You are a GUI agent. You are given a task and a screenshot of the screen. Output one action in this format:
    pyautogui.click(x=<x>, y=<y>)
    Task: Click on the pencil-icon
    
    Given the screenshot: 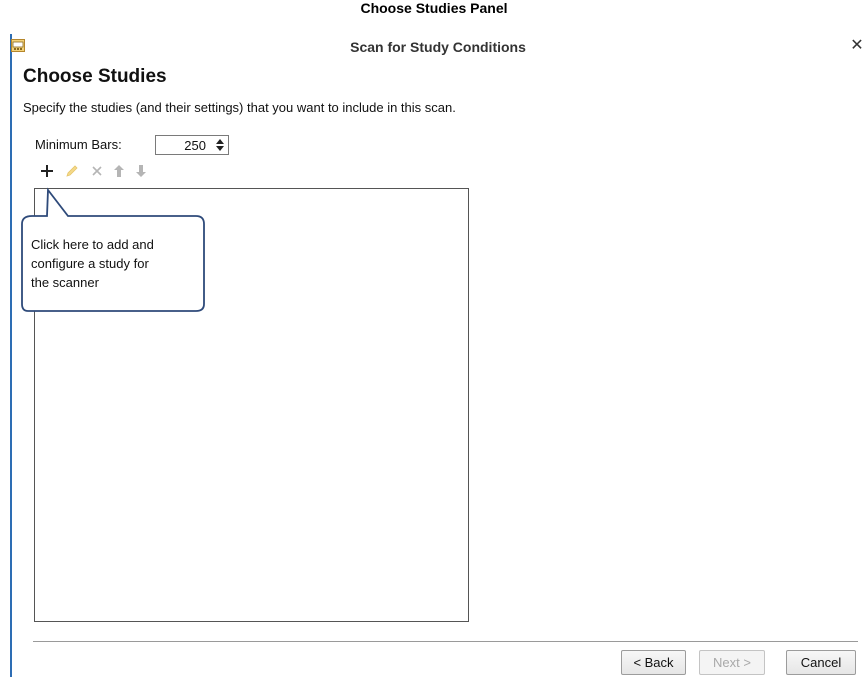 What is the action you would take?
    pyautogui.click(x=72, y=171)
    